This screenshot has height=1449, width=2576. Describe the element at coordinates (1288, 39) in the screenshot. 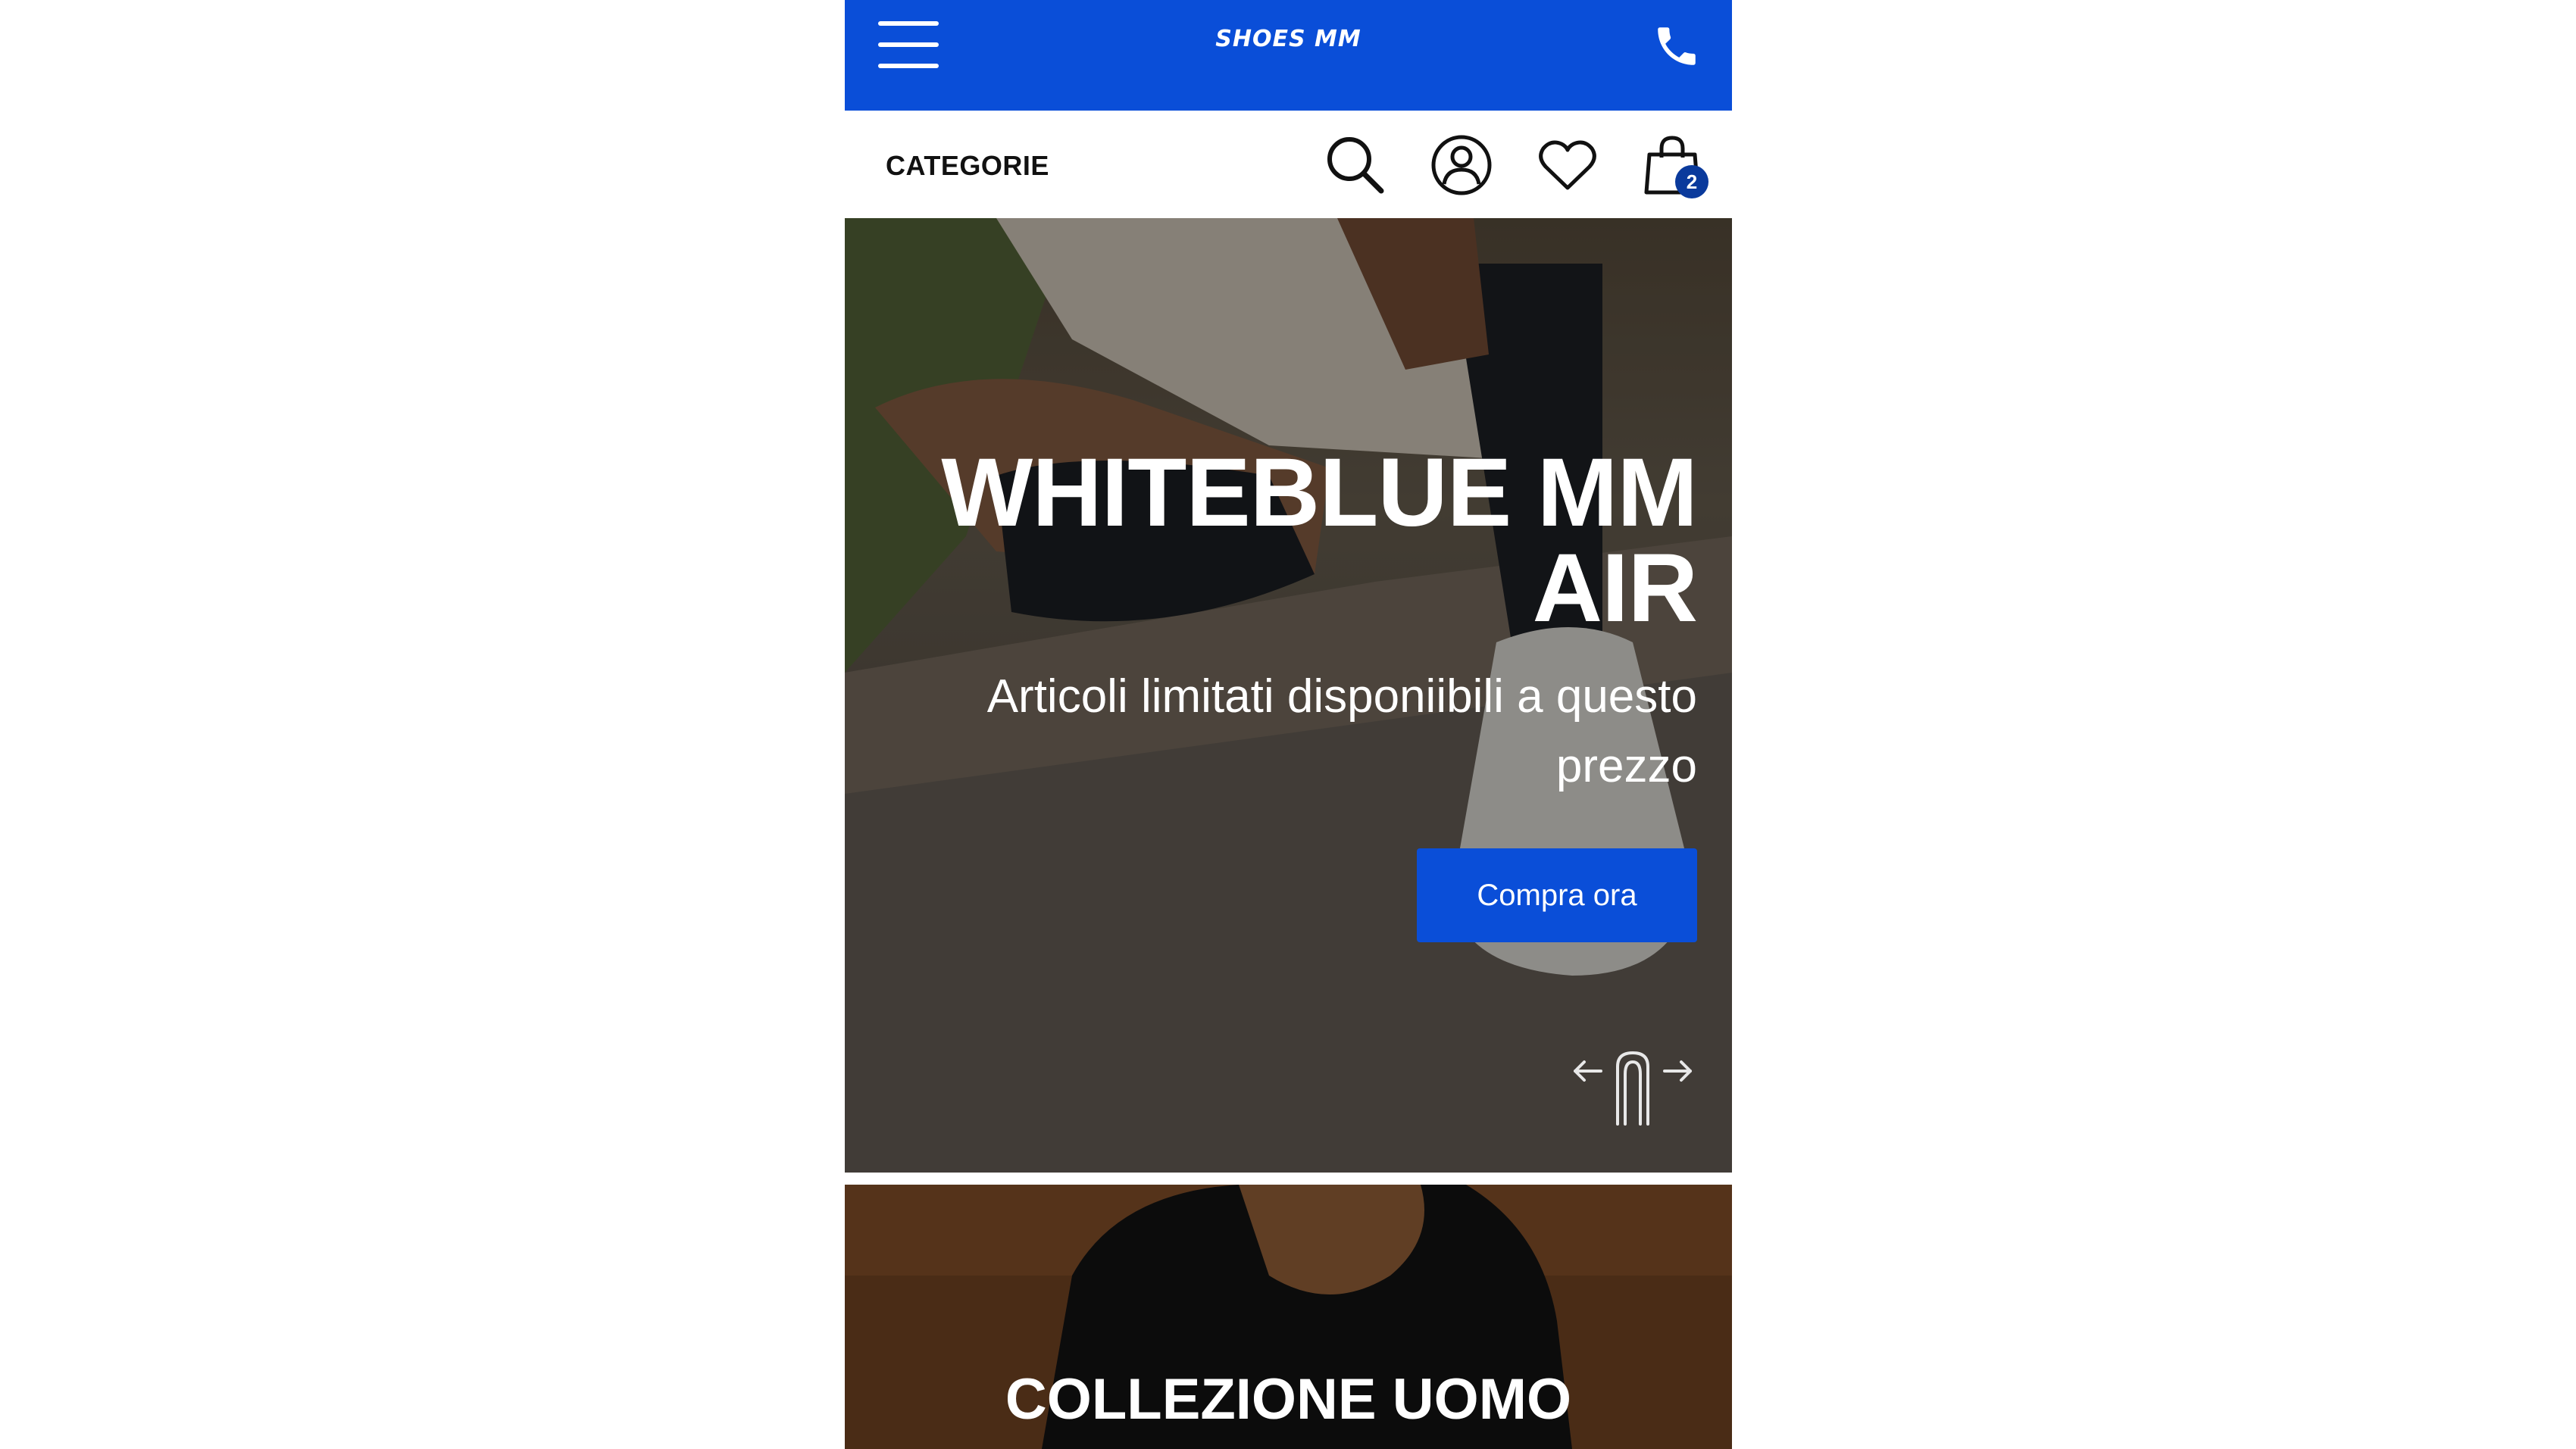

I see `brand-logo: SHOES MM` at that location.